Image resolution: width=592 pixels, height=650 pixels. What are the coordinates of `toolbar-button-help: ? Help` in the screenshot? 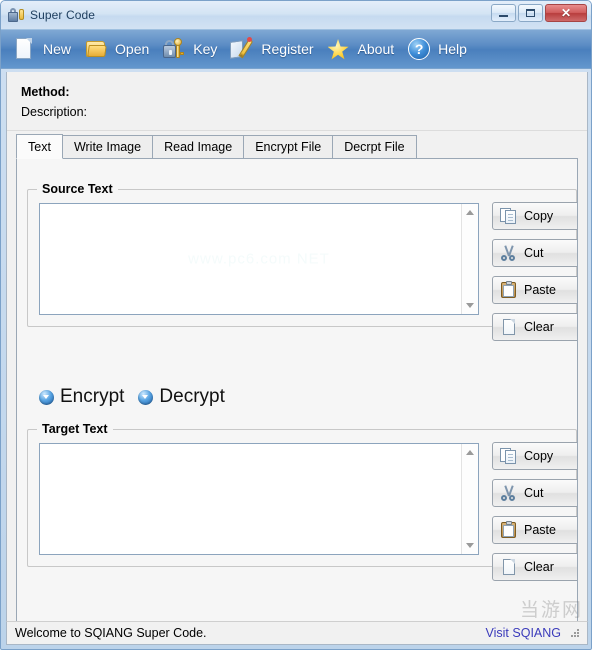 It's located at (438, 49).